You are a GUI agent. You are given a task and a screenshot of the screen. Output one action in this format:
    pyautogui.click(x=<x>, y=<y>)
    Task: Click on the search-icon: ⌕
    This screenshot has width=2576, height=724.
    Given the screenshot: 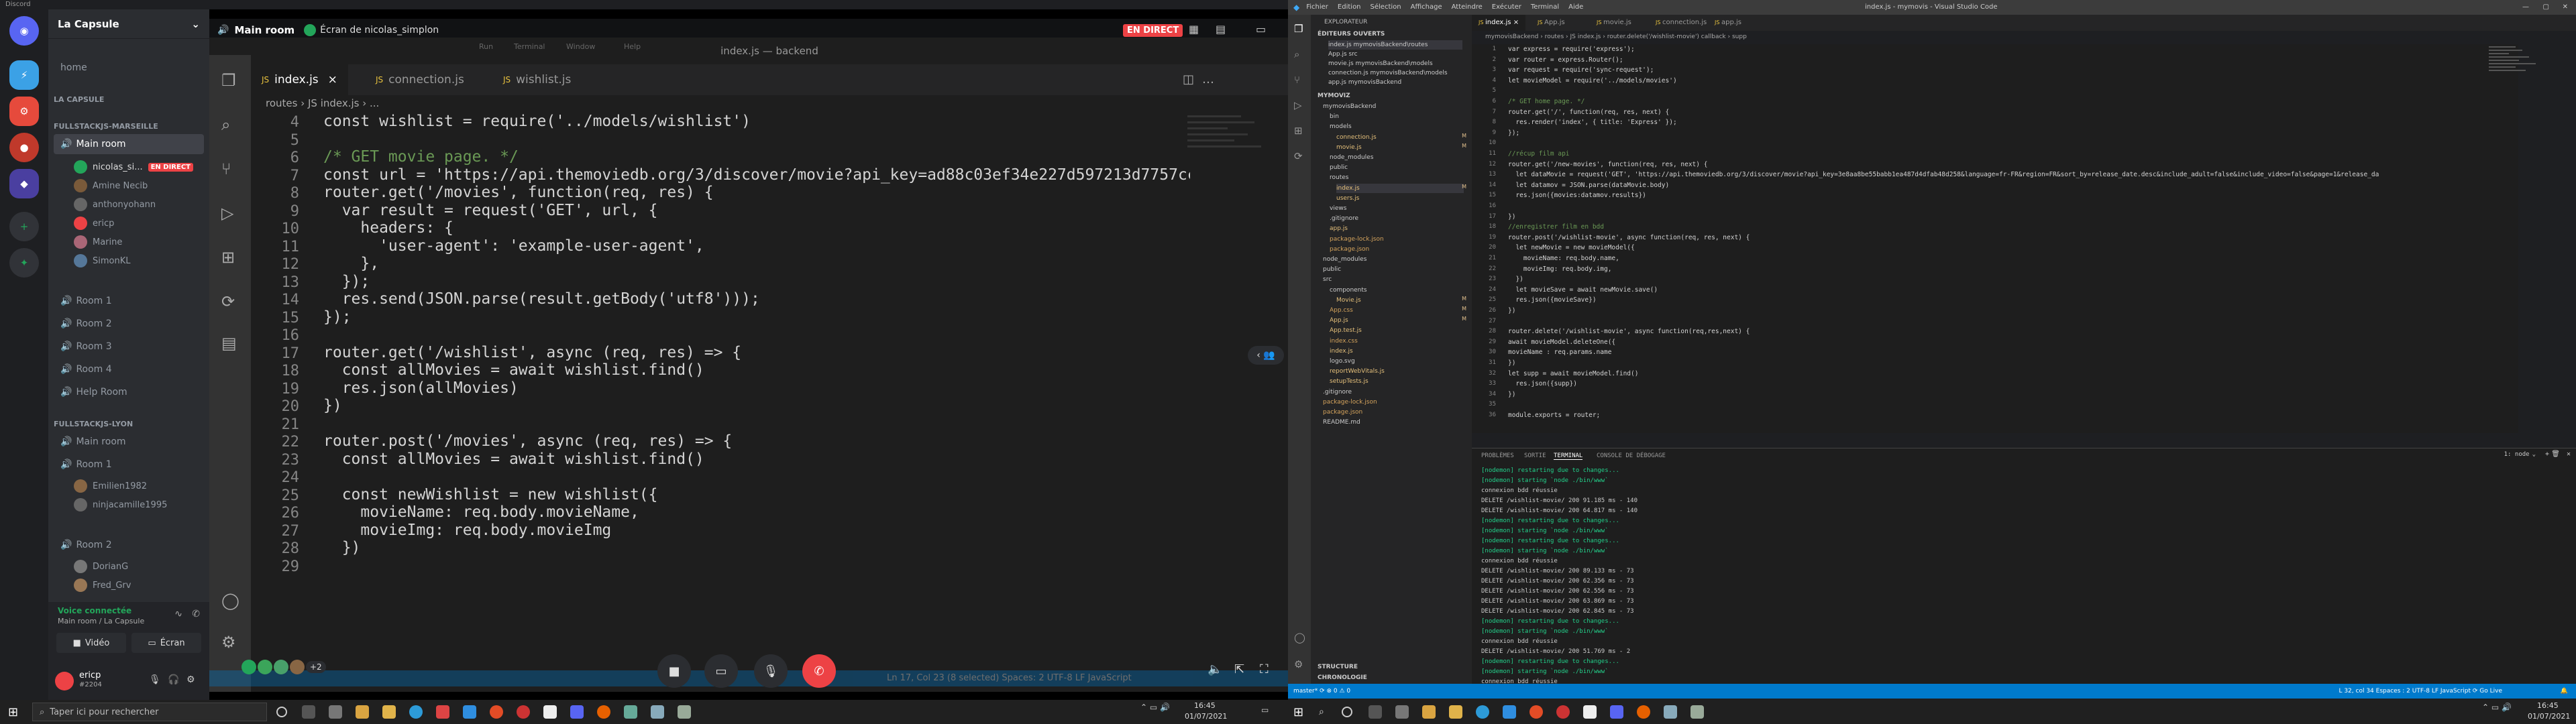 What is the action you would take?
    pyautogui.click(x=1321, y=712)
    